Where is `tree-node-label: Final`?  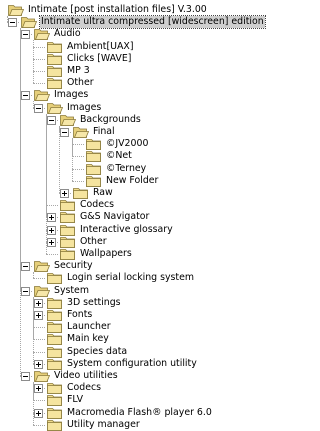 tree-node-label: Final is located at coordinates (104, 132).